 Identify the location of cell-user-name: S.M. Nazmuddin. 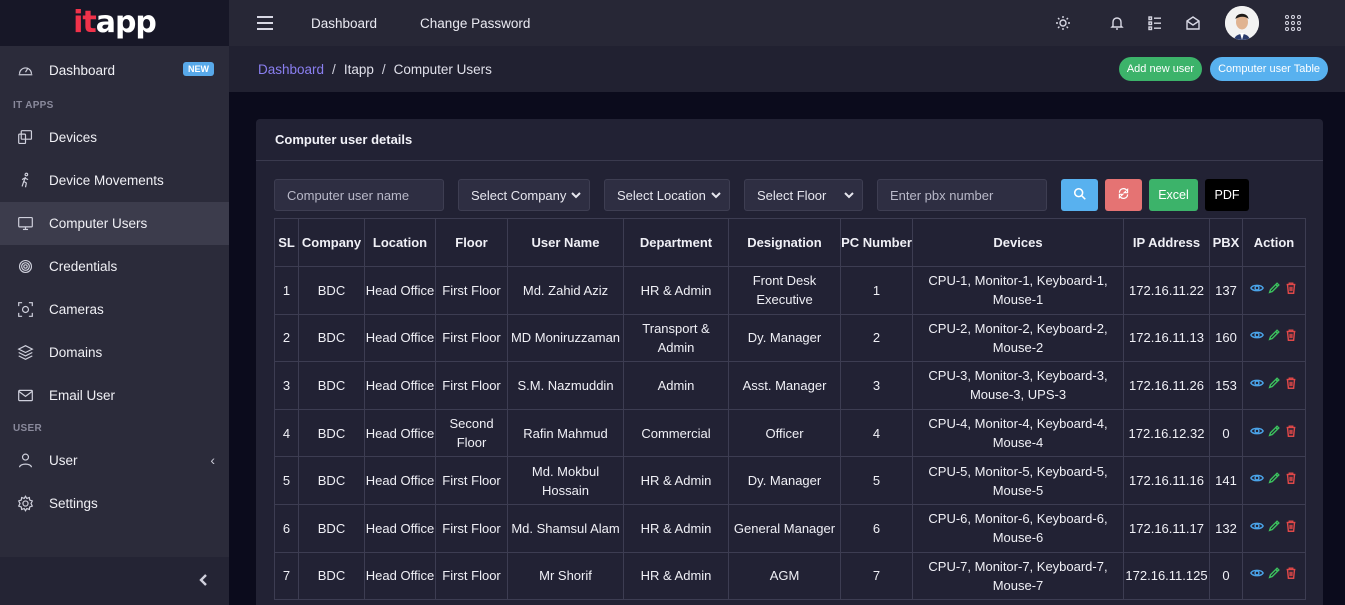
(565, 385).